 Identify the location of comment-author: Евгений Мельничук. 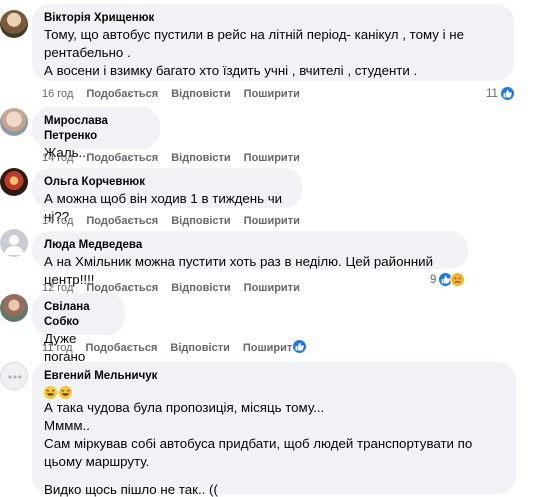
(274, 376).